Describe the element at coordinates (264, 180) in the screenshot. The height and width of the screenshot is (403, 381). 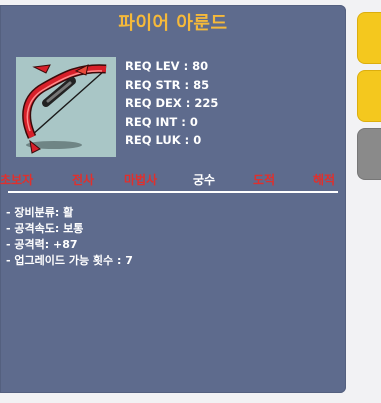
I see `job-thief: 도적` at that location.